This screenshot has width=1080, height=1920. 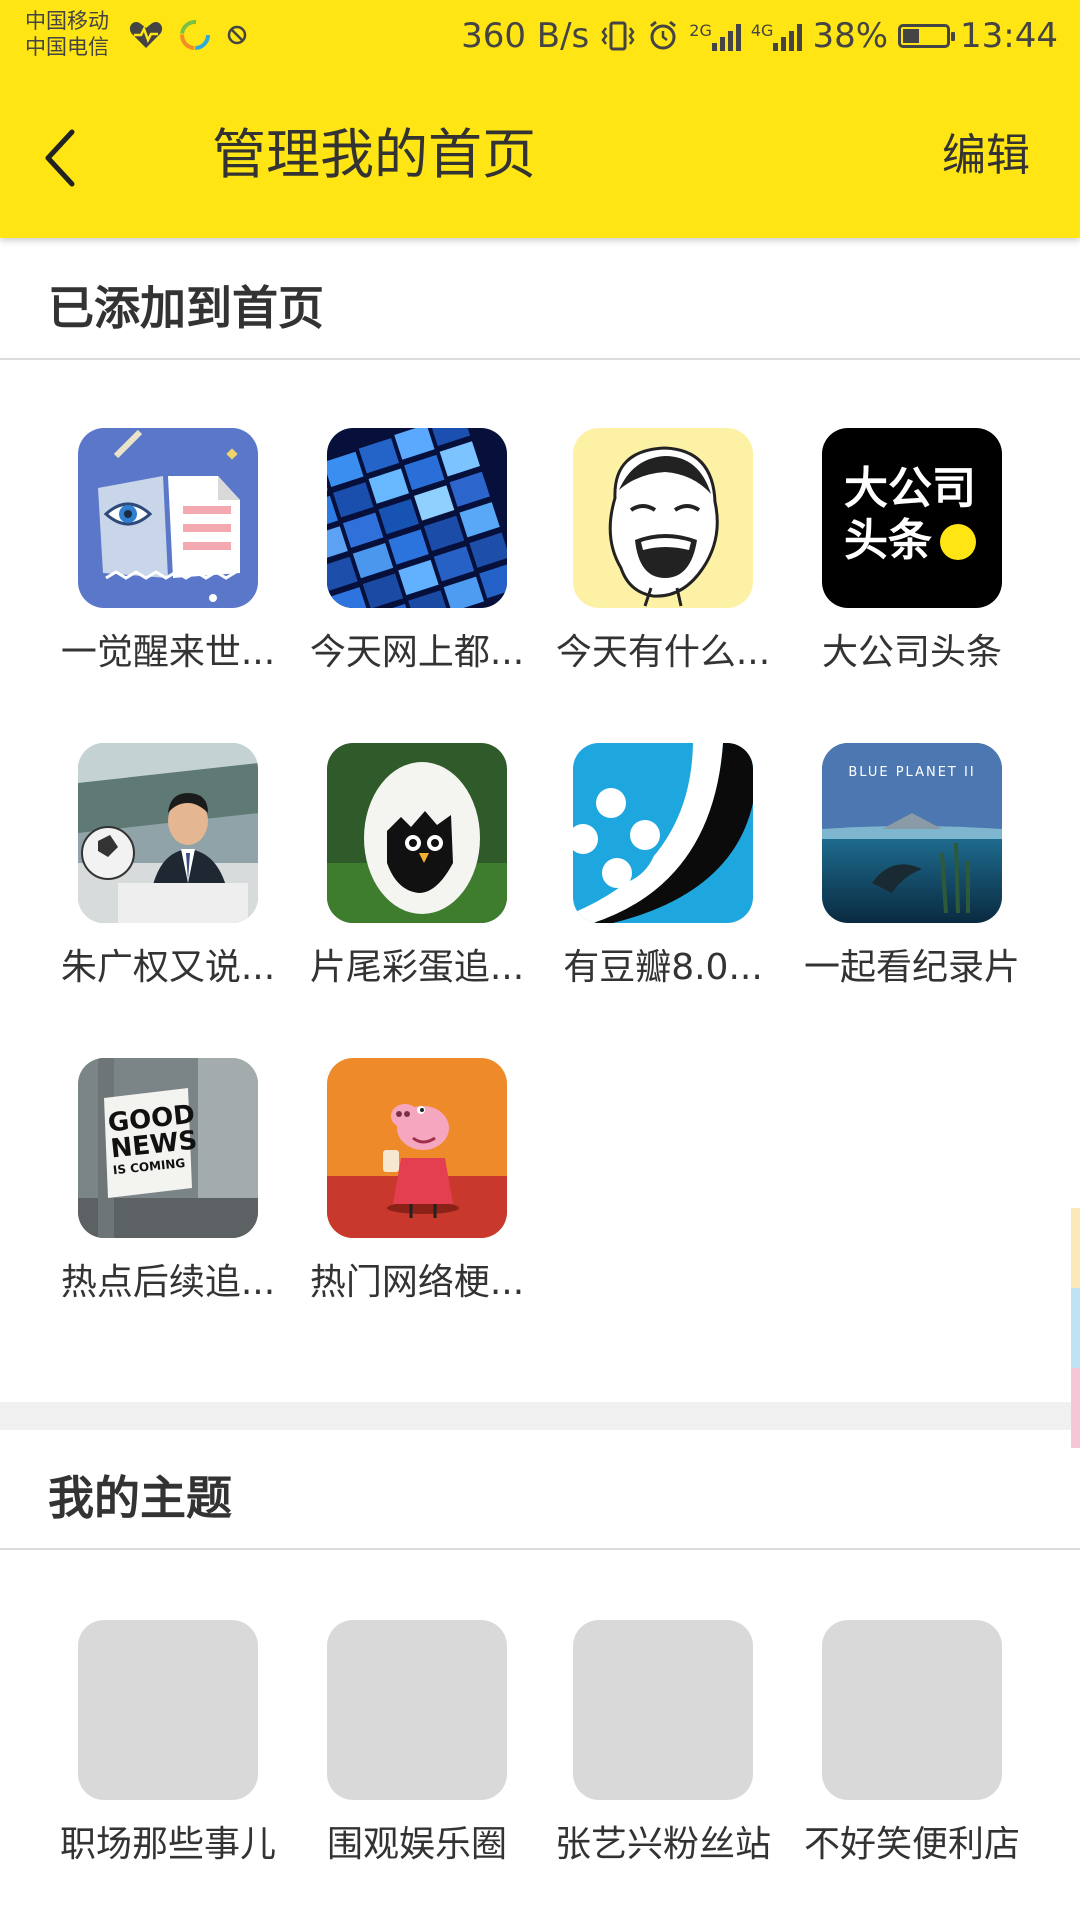 What do you see at coordinates (726, 36) in the screenshot?
I see `signal-icon` at bounding box center [726, 36].